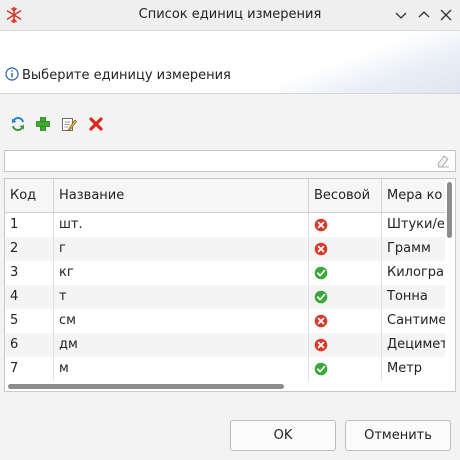 The height and width of the screenshot is (460, 460). What do you see at coordinates (230, 124) in the screenshot?
I see `toolbar` at bounding box center [230, 124].